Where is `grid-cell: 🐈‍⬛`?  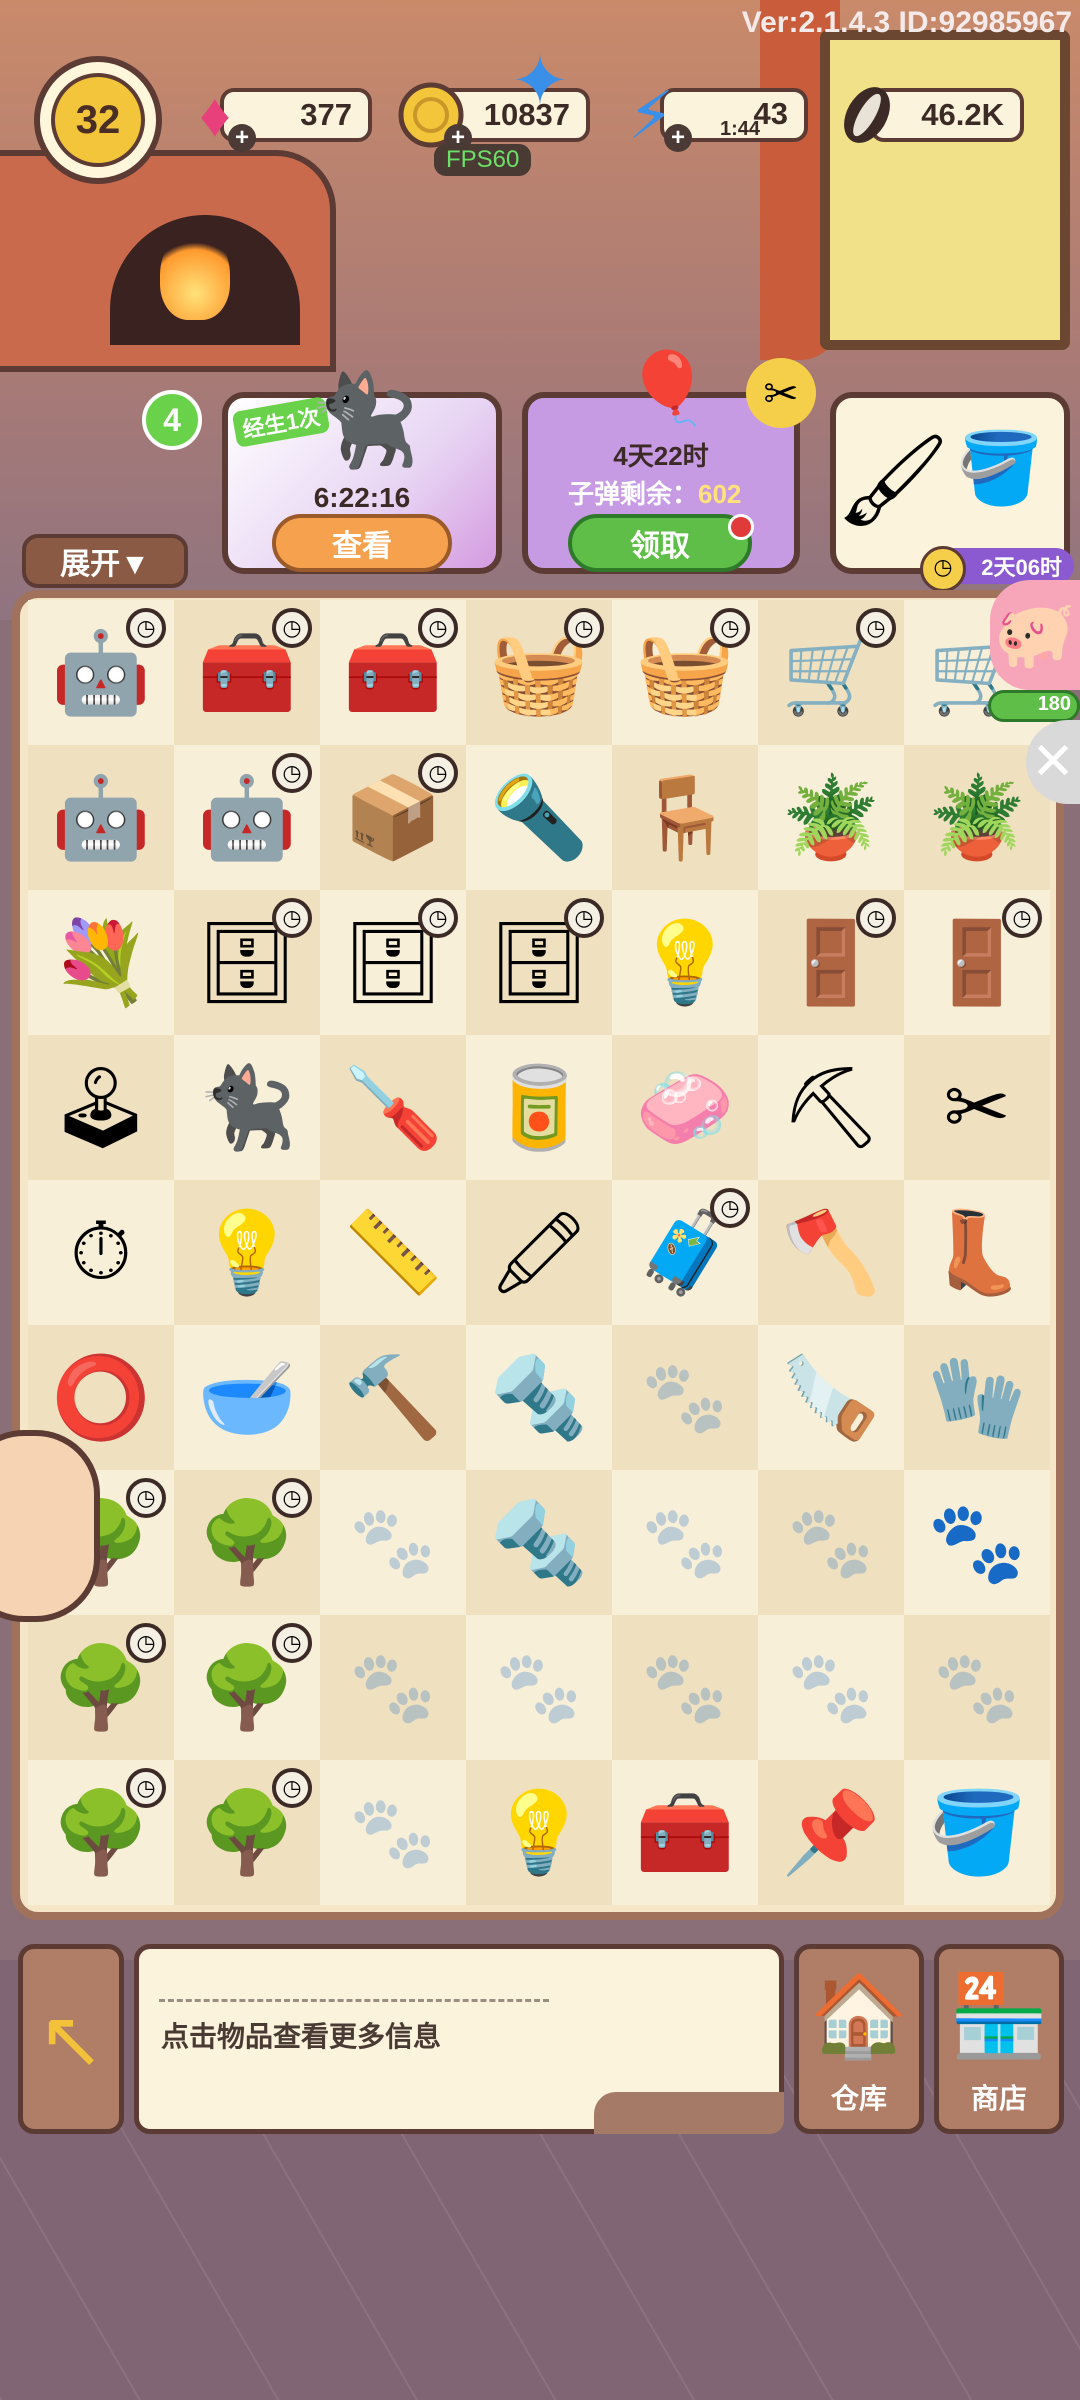 grid-cell: 🐈‍⬛ is located at coordinates (247, 1107).